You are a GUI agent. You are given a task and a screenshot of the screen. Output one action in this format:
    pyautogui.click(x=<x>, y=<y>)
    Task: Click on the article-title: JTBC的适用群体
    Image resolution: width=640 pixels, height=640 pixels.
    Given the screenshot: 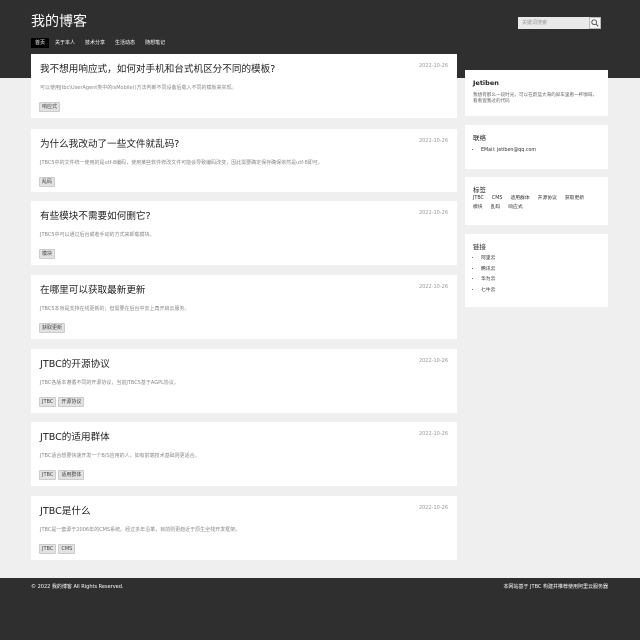 What is the action you would take?
    pyautogui.click(x=75, y=438)
    